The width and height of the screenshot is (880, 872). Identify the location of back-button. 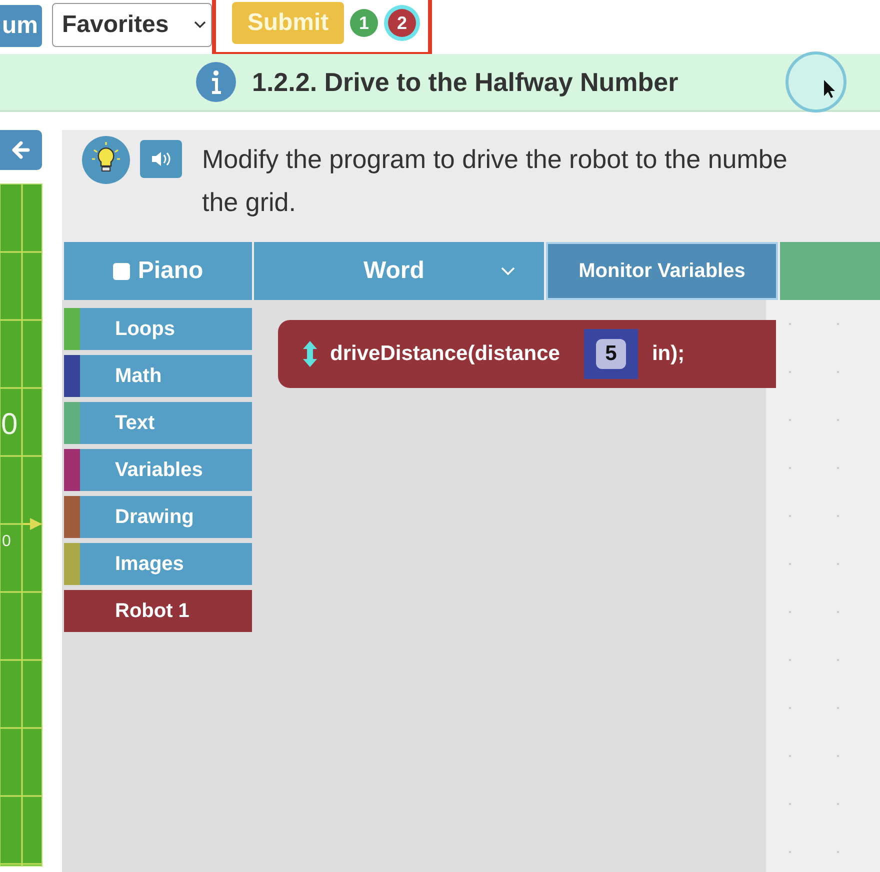
(21, 150).